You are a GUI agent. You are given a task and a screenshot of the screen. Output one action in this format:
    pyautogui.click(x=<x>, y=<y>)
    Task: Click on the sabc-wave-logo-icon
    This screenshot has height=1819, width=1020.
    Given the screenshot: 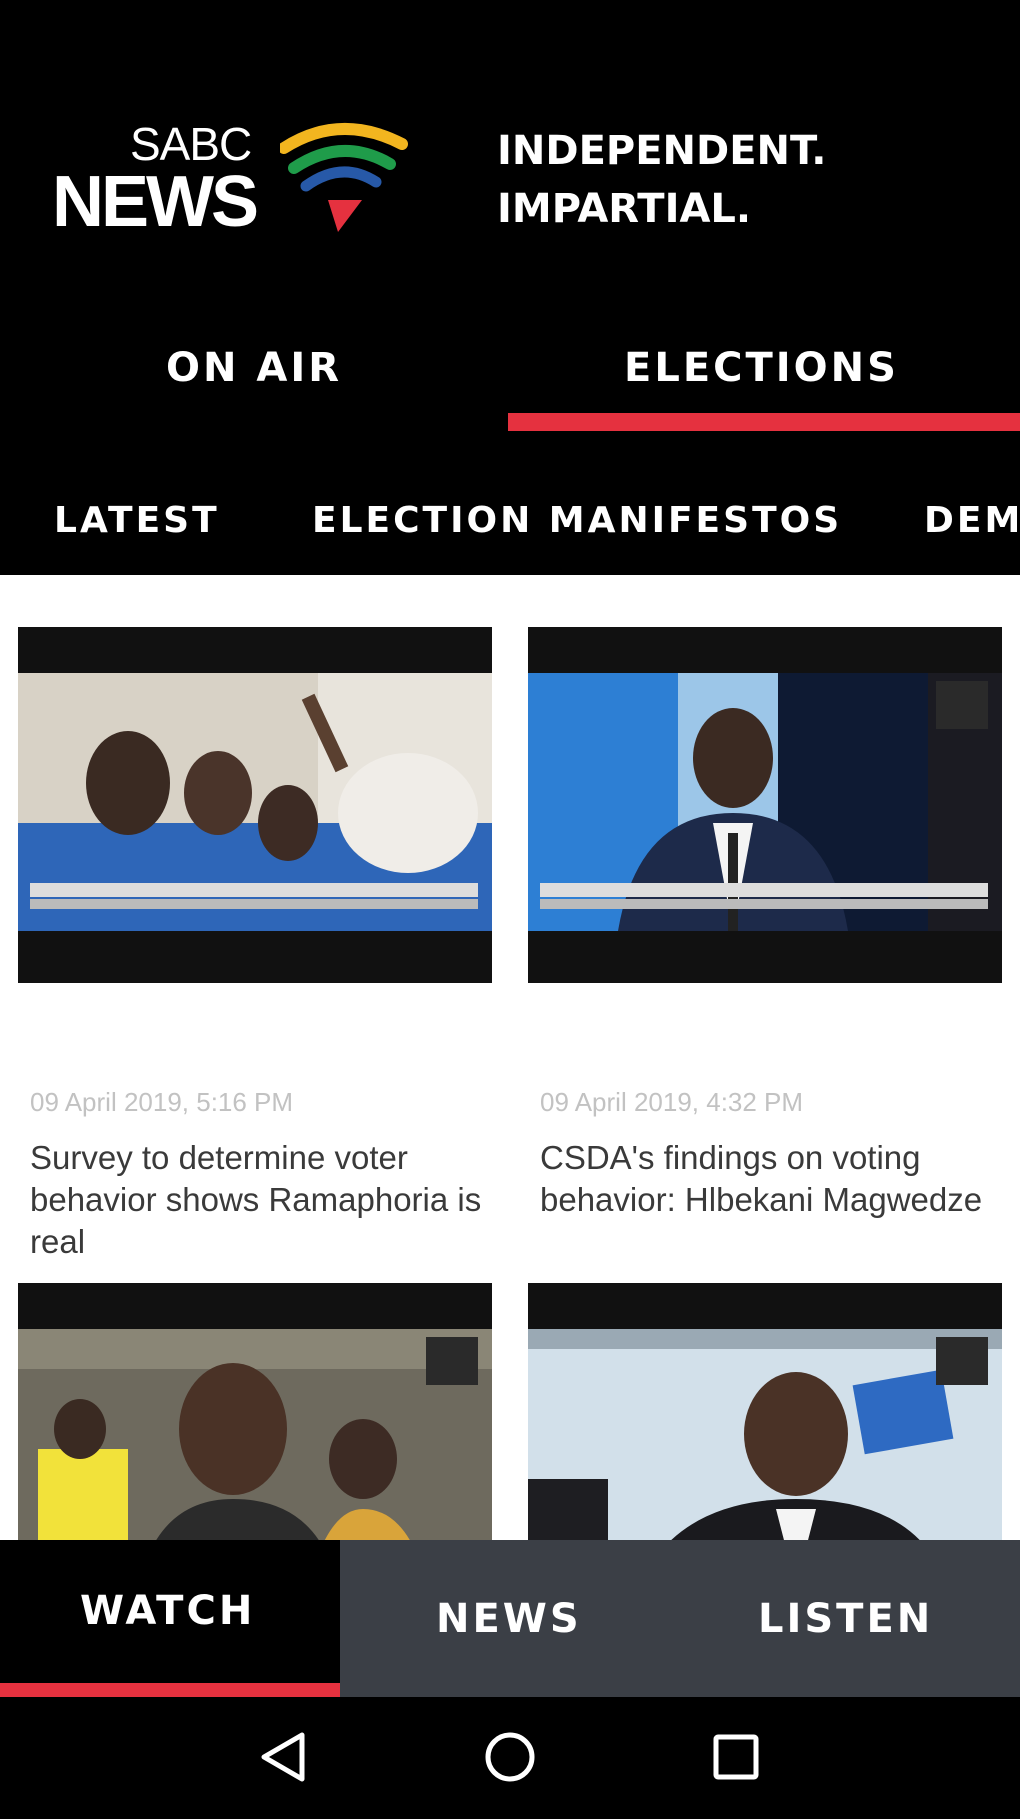 What is the action you would take?
    pyautogui.click(x=344, y=177)
    